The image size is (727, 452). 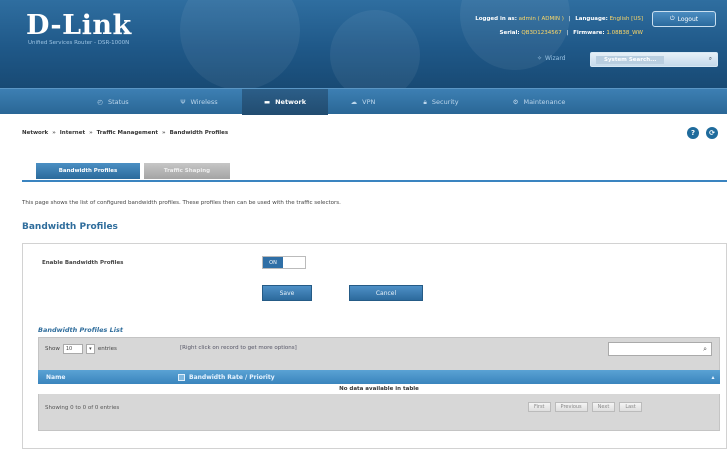 What do you see at coordinates (35, 133) in the screenshot?
I see `breadcrumb-item: Network` at bounding box center [35, 133].